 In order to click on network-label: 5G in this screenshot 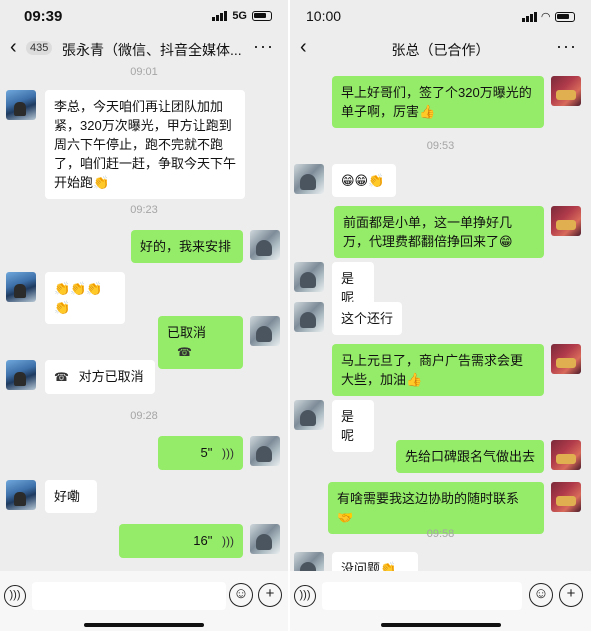, I will do `click(239, 16)`.